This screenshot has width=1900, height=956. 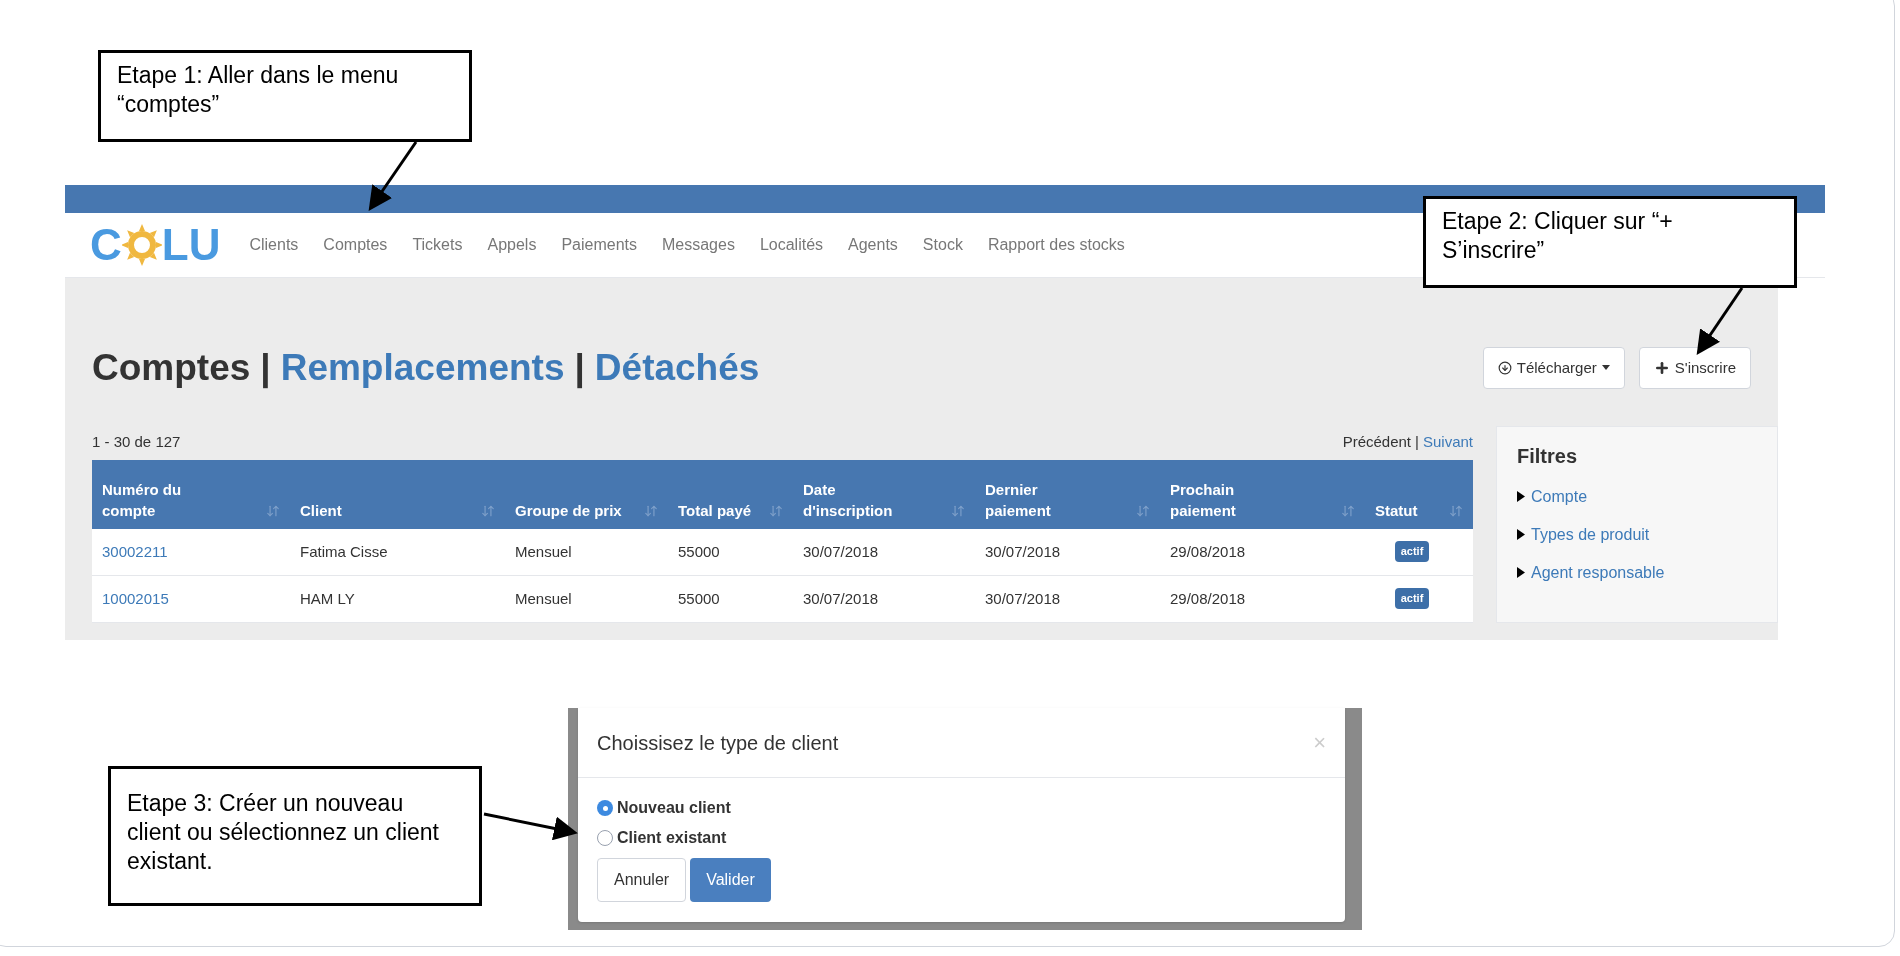 What do you see at coordinates (1396, 510) in the screenshot?
I see `column-header: Statut` at bounding box center [1396, 510].